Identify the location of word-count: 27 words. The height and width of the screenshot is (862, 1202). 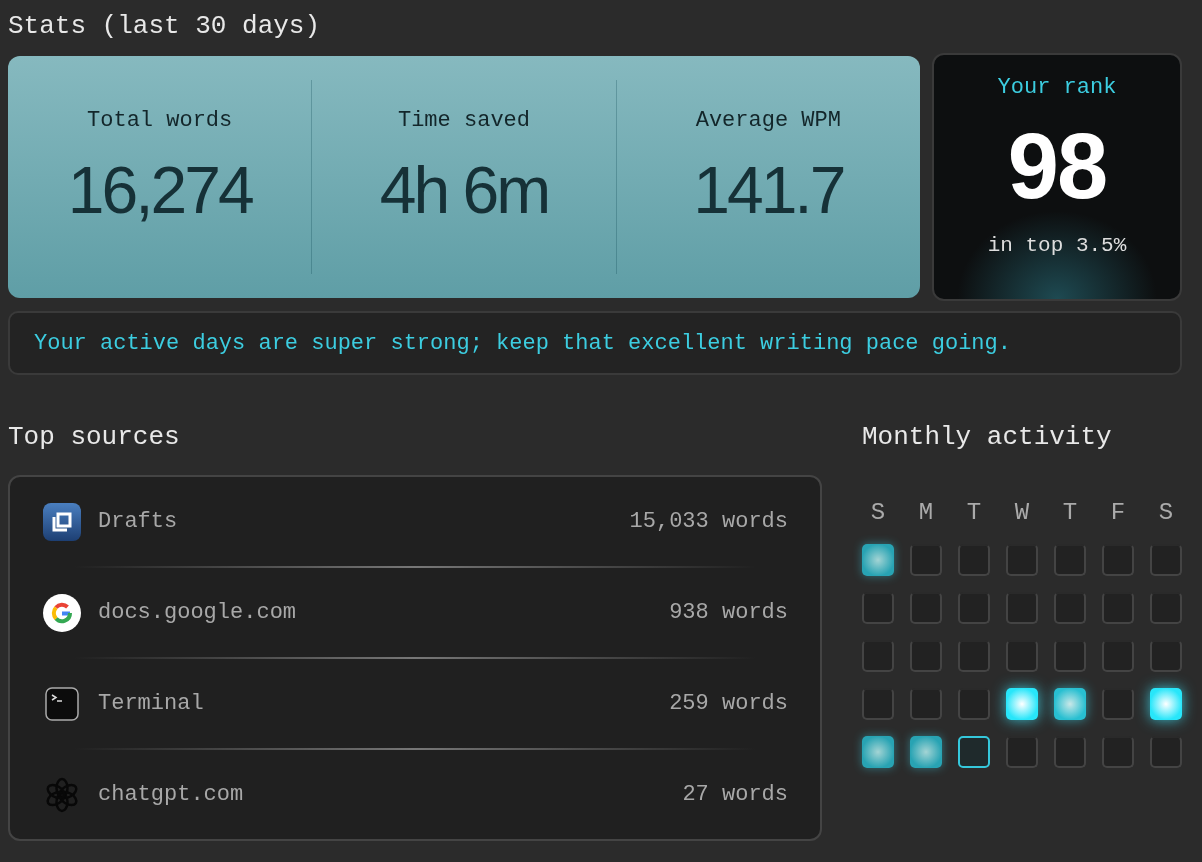
(735, 794).